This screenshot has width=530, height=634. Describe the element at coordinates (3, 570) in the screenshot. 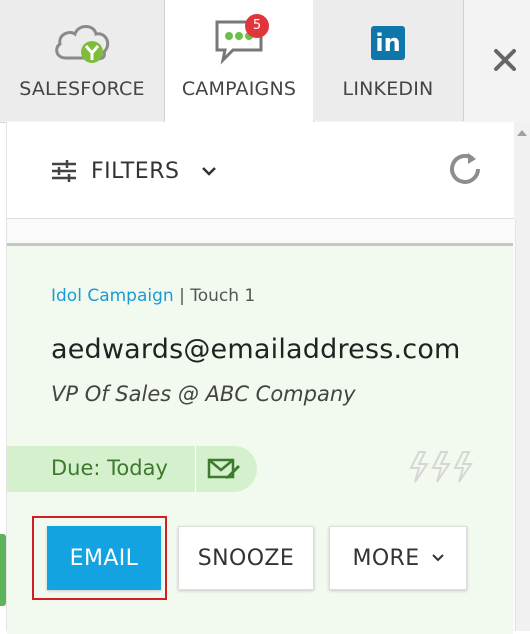

I see `side-drawer-tab` at that location.